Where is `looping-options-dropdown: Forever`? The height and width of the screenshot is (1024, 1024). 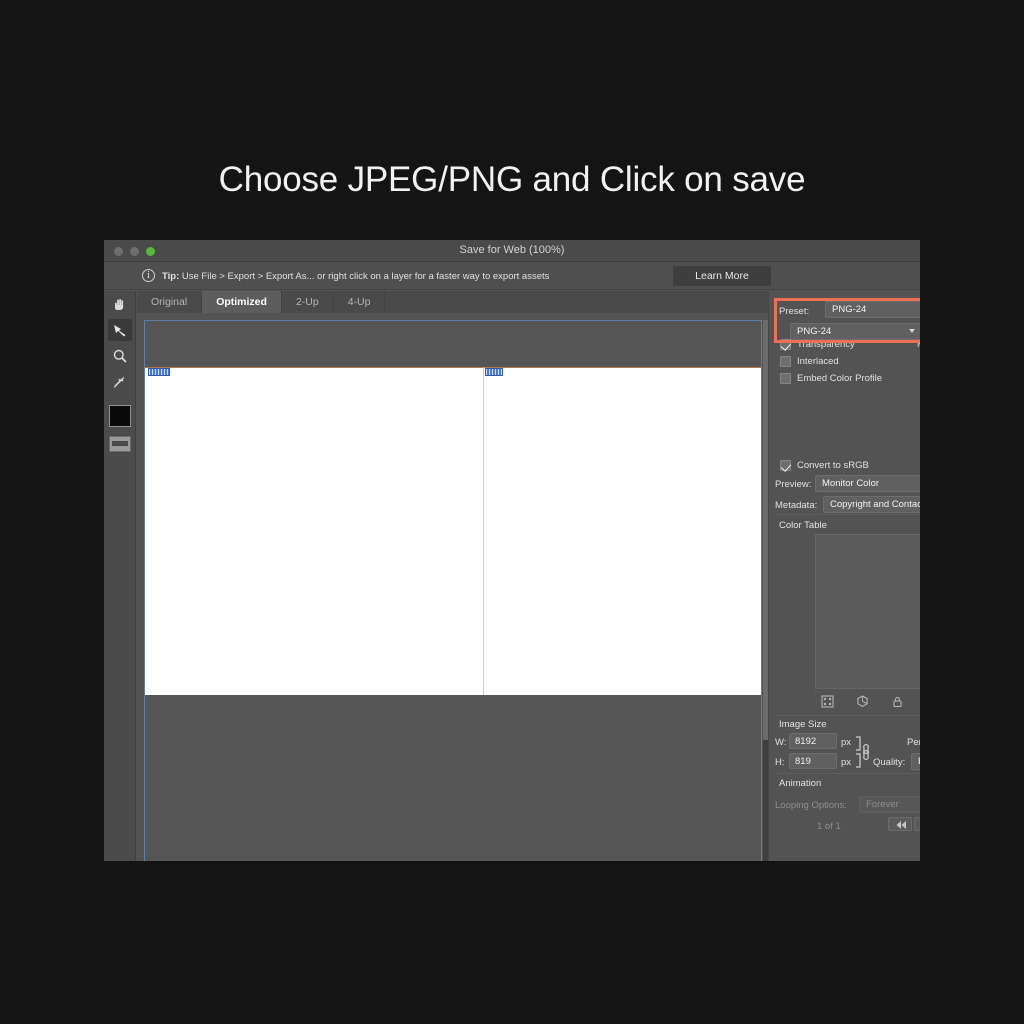
looping-options-dropdown: Forever is located at coordinates (889, 804).